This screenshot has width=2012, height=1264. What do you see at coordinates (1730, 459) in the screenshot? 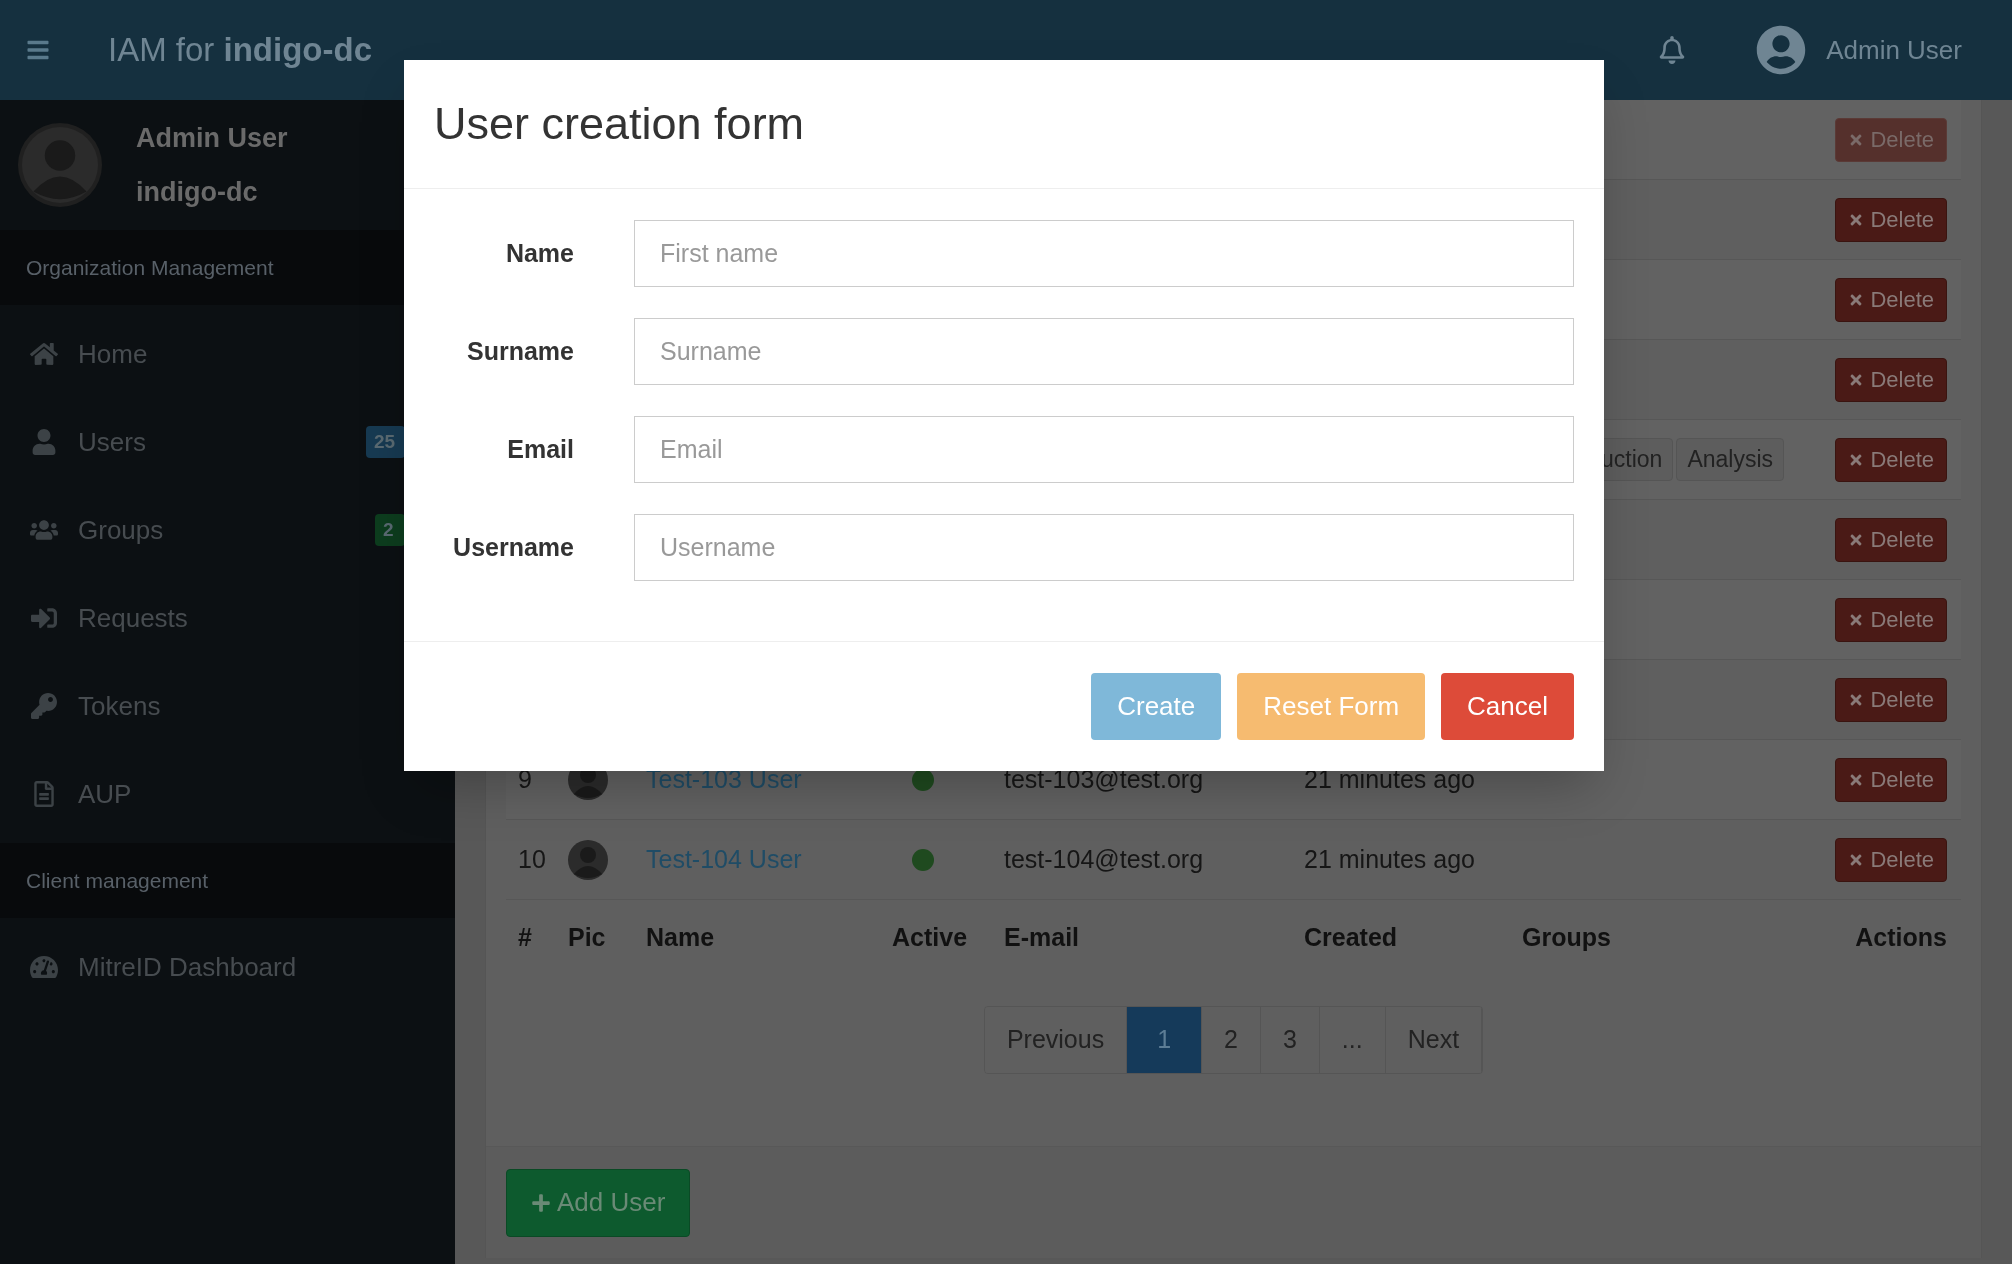
I see `group-tag: Analysis` at bounding box center [1730, 459].